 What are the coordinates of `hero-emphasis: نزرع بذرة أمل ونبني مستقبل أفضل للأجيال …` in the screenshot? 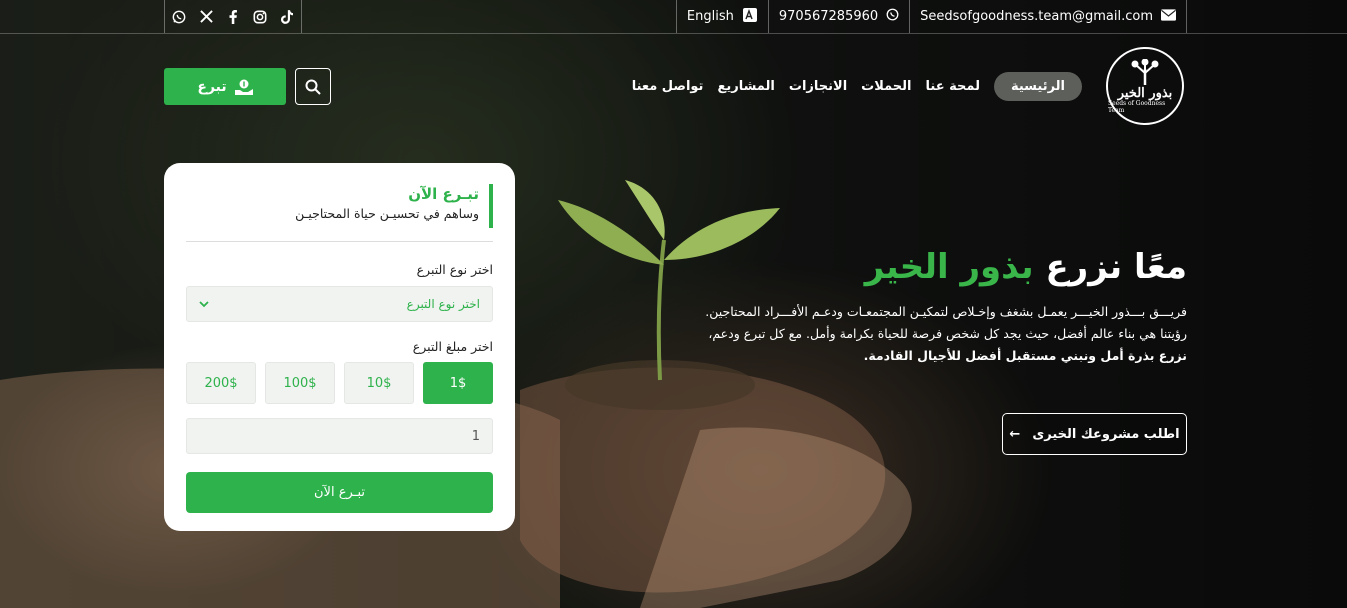 It's located at (1025, 355).